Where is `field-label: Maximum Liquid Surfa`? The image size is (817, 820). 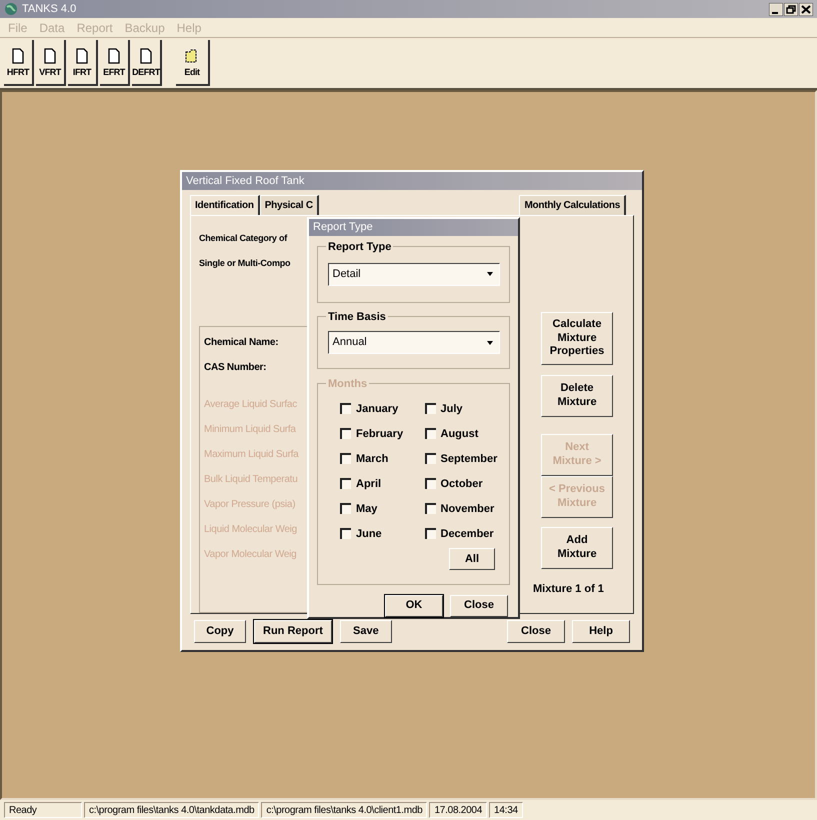 field-label: Maximum Liquid Surfa is located at coordinates (251, 455).